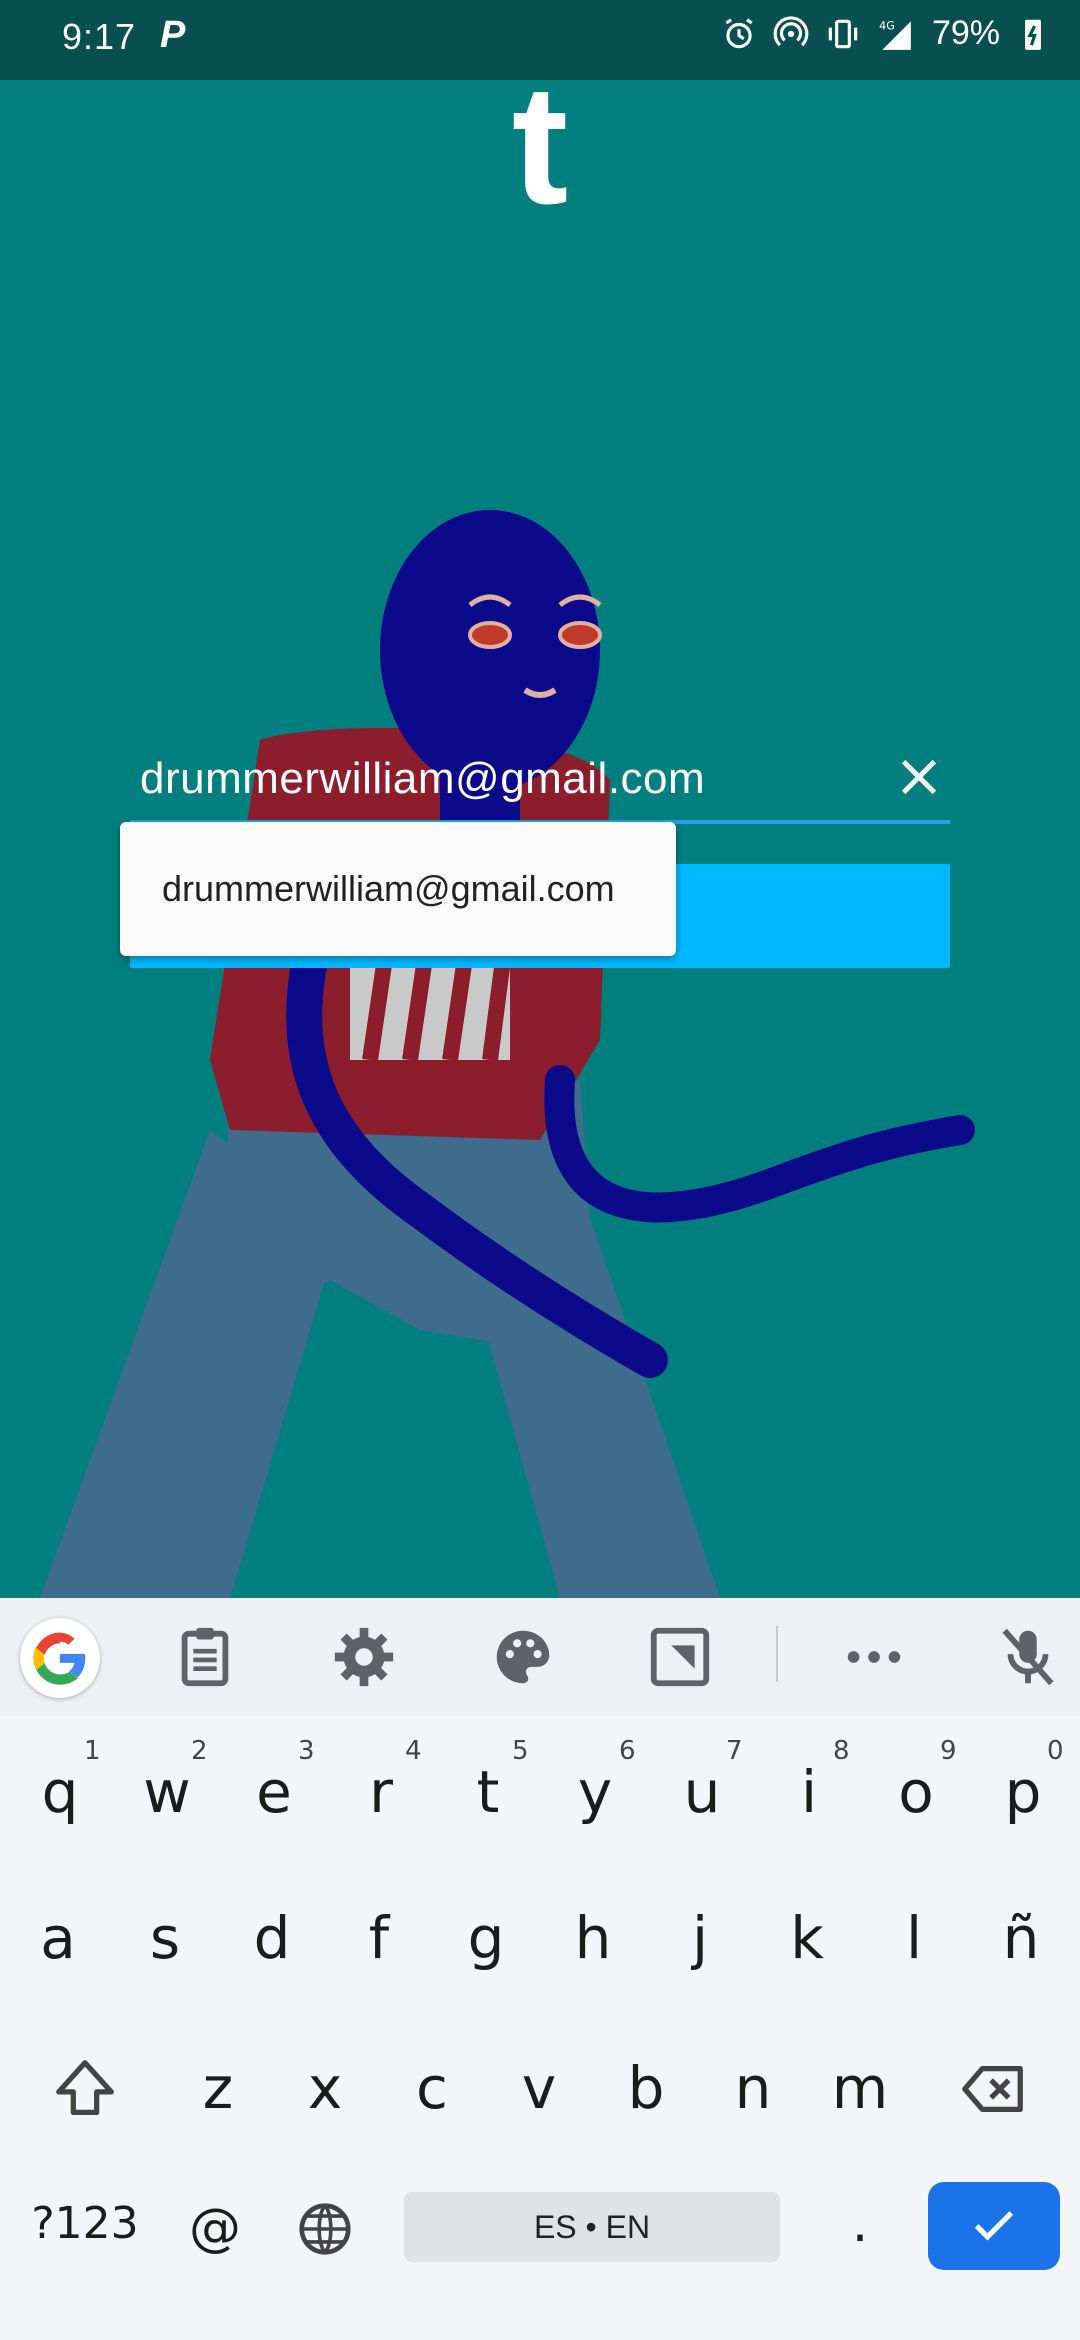  What do you see at coordinates (381, 1792) in the screenshot?
I see `key-r: r` at bounding box center [381, 1792].